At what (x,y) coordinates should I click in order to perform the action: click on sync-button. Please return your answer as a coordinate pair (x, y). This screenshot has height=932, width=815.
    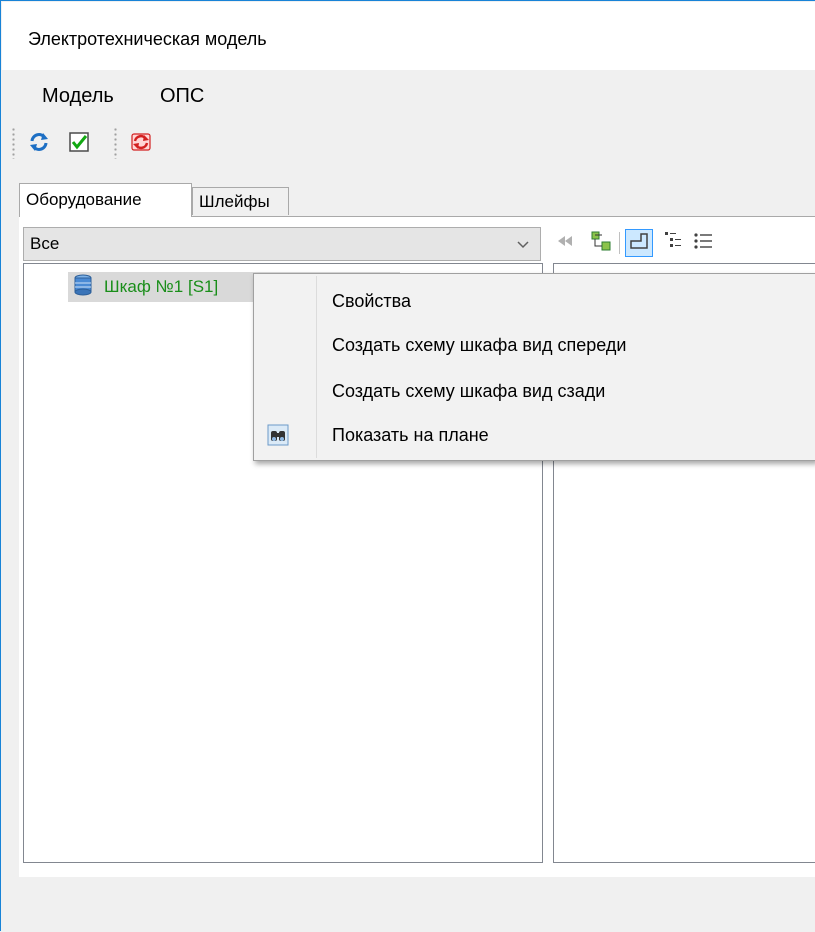
    Looking at the image, I should click on (141, 144).